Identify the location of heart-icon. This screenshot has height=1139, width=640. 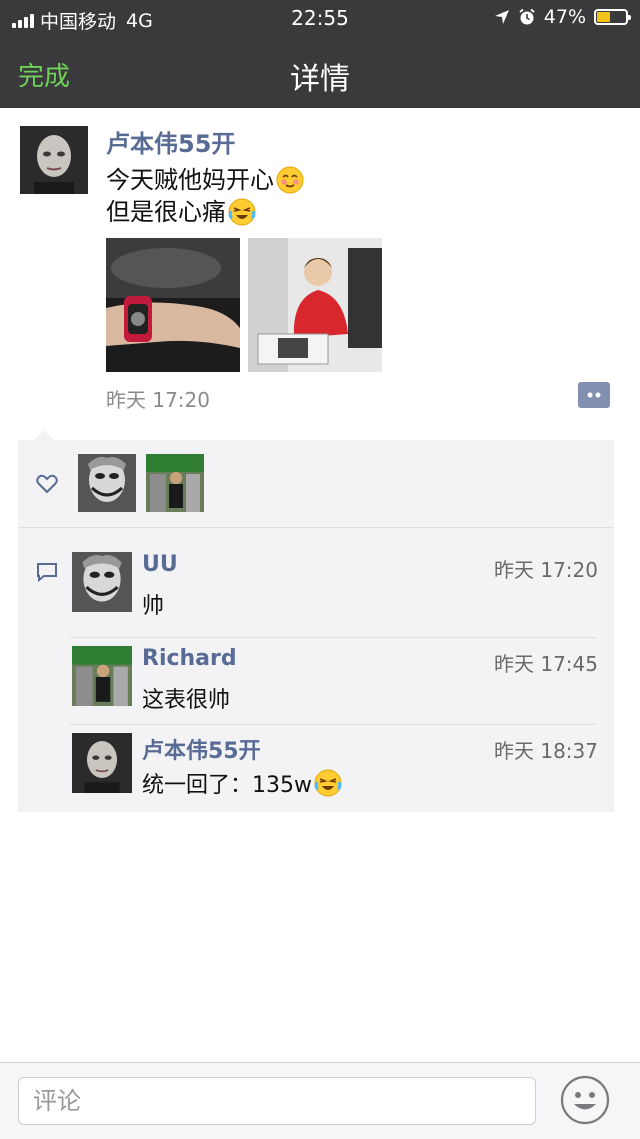
(47, 484).